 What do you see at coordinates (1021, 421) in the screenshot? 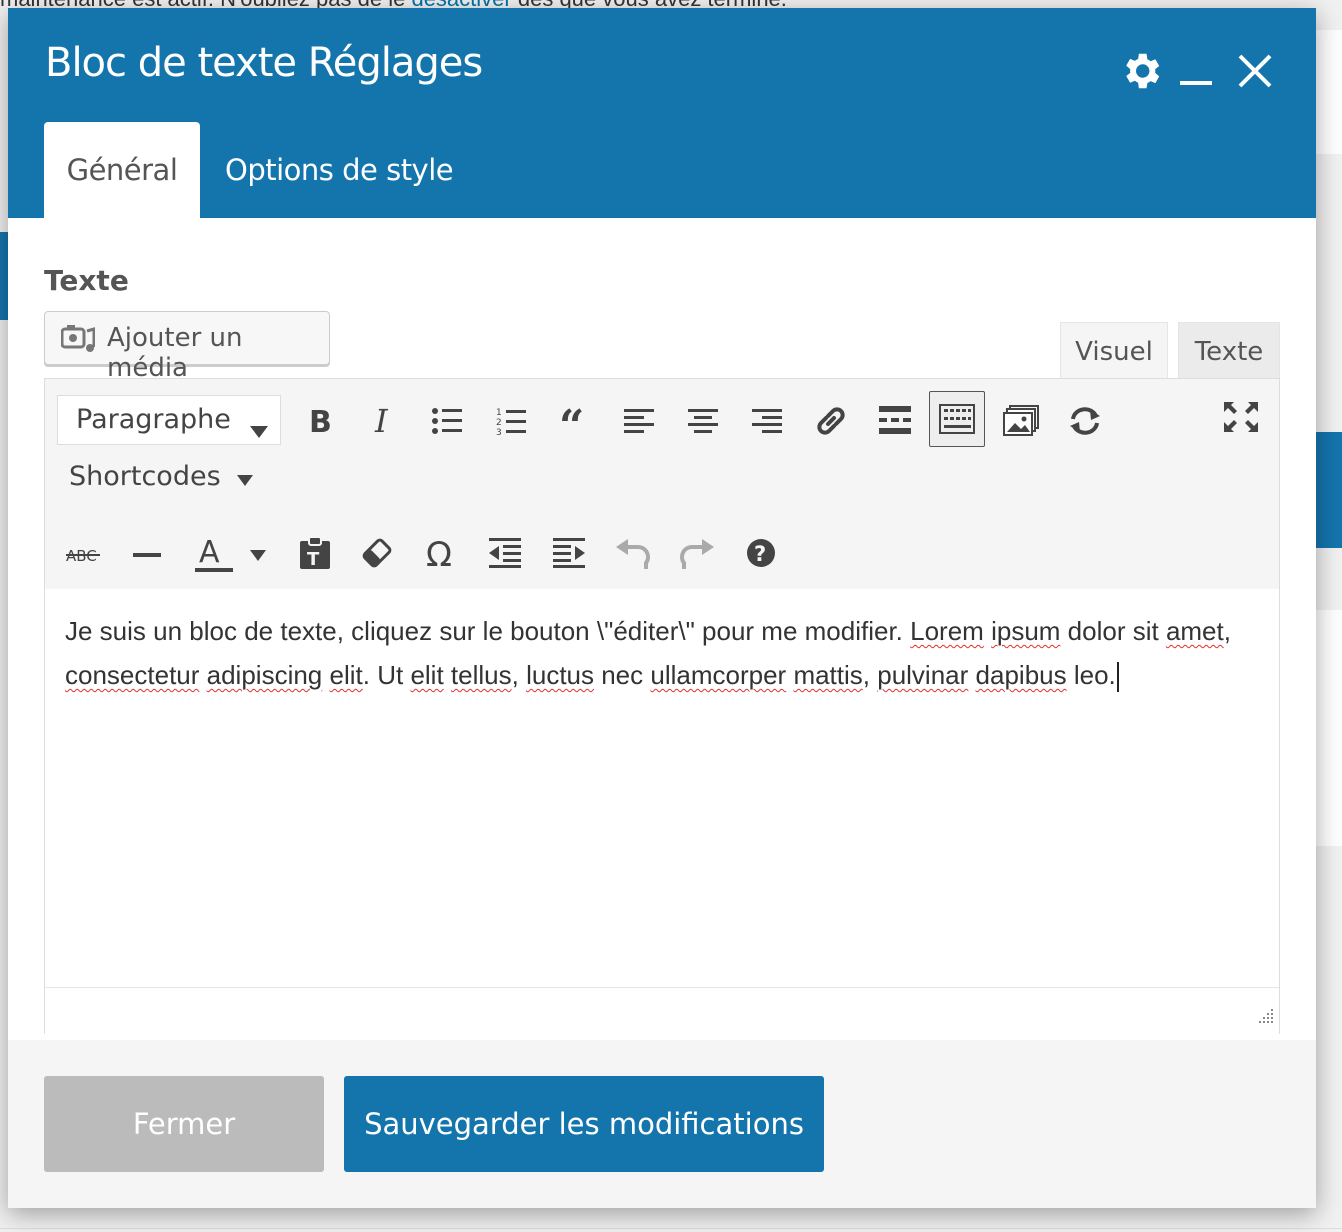
I see `gallery-icon` at bounding box center [1021, 421].